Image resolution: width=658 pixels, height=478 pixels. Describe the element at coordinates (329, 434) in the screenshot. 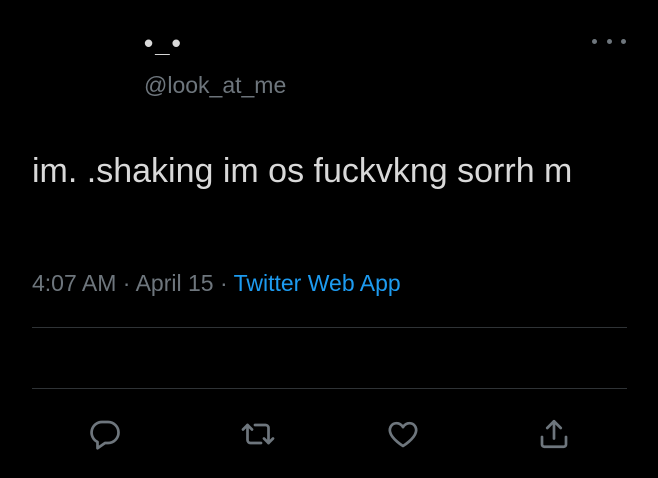

I see `action-bar` at that location.